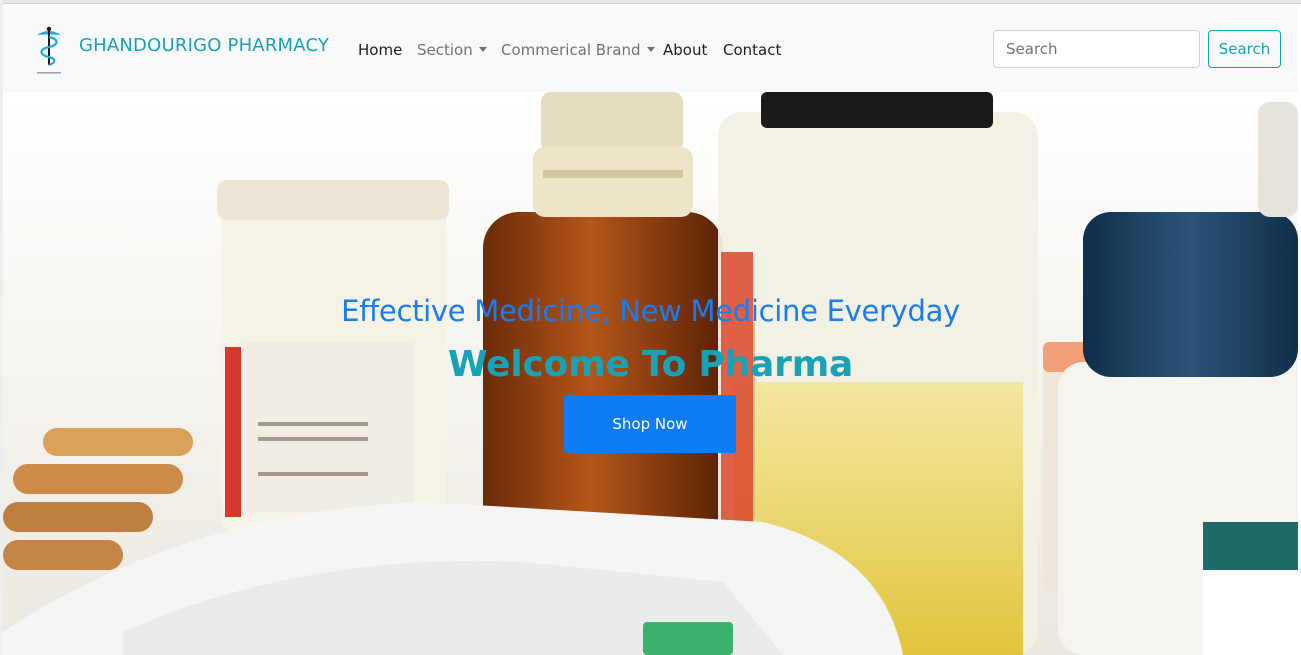 Image resolution: width=1301 pixels, height=655 pixels. I want to click on hero-title: Welcome To Pharma, so click(650, 364).